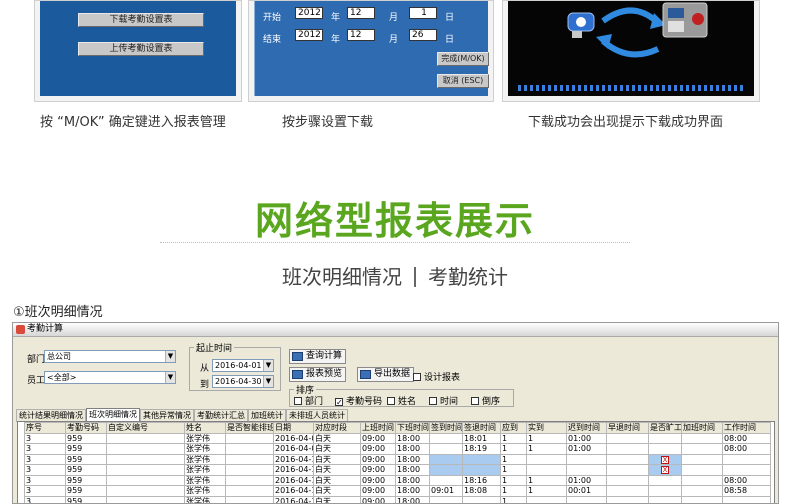 Image resolution: width=790 pixels, height=504 pixels. I want to click on table-cell: 08:58, so click(746, 491).